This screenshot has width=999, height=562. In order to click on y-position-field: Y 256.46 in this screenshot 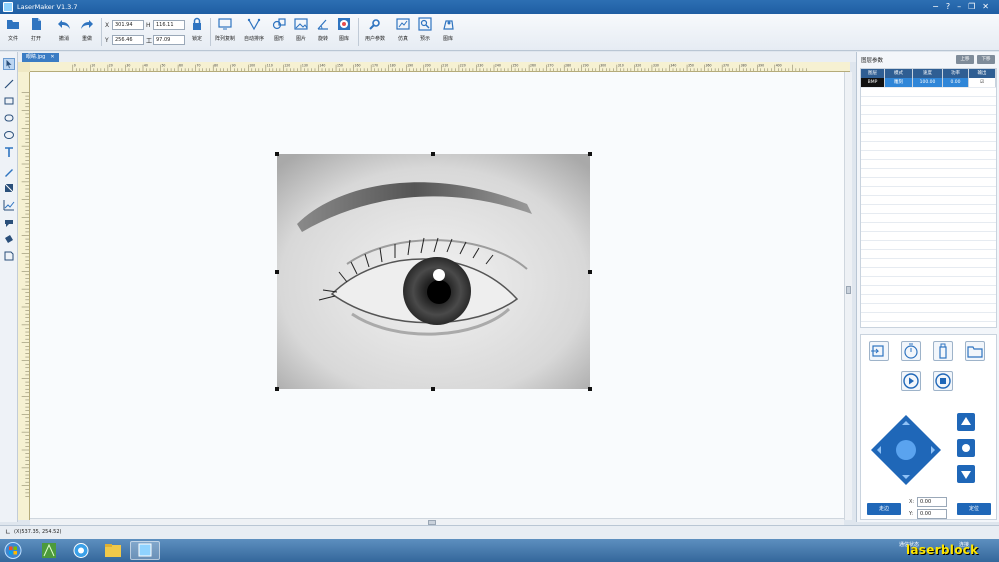, I will do `click(124, 40)`.